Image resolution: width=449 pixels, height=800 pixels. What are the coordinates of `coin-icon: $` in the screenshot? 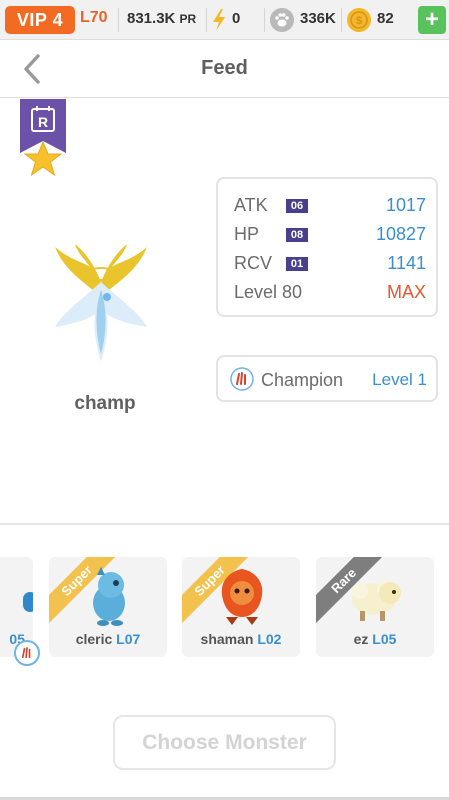 It's located at (359, 20).